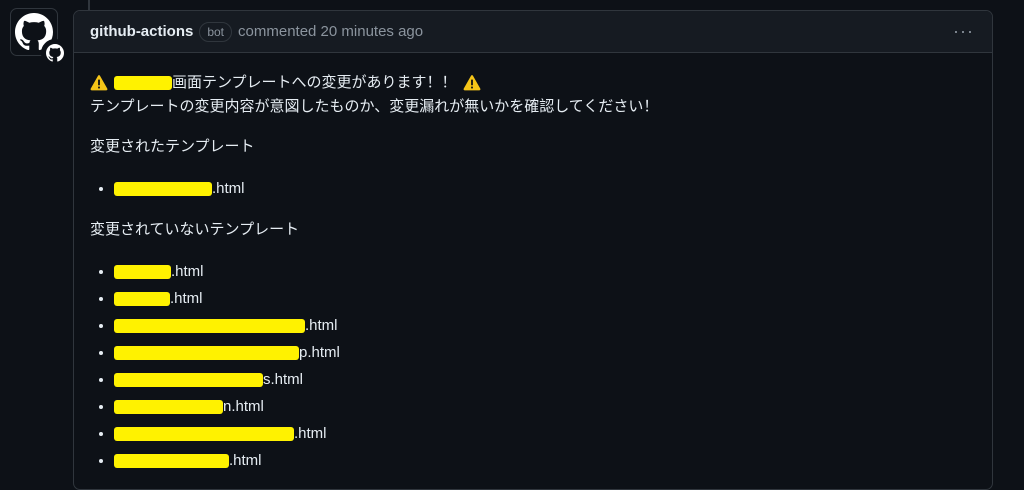 The image size is (1024, 490). What do you see at coordinates (963, 31) in the screenshot?
I see `more-options-button: ···` at bounding box center [963, 31].